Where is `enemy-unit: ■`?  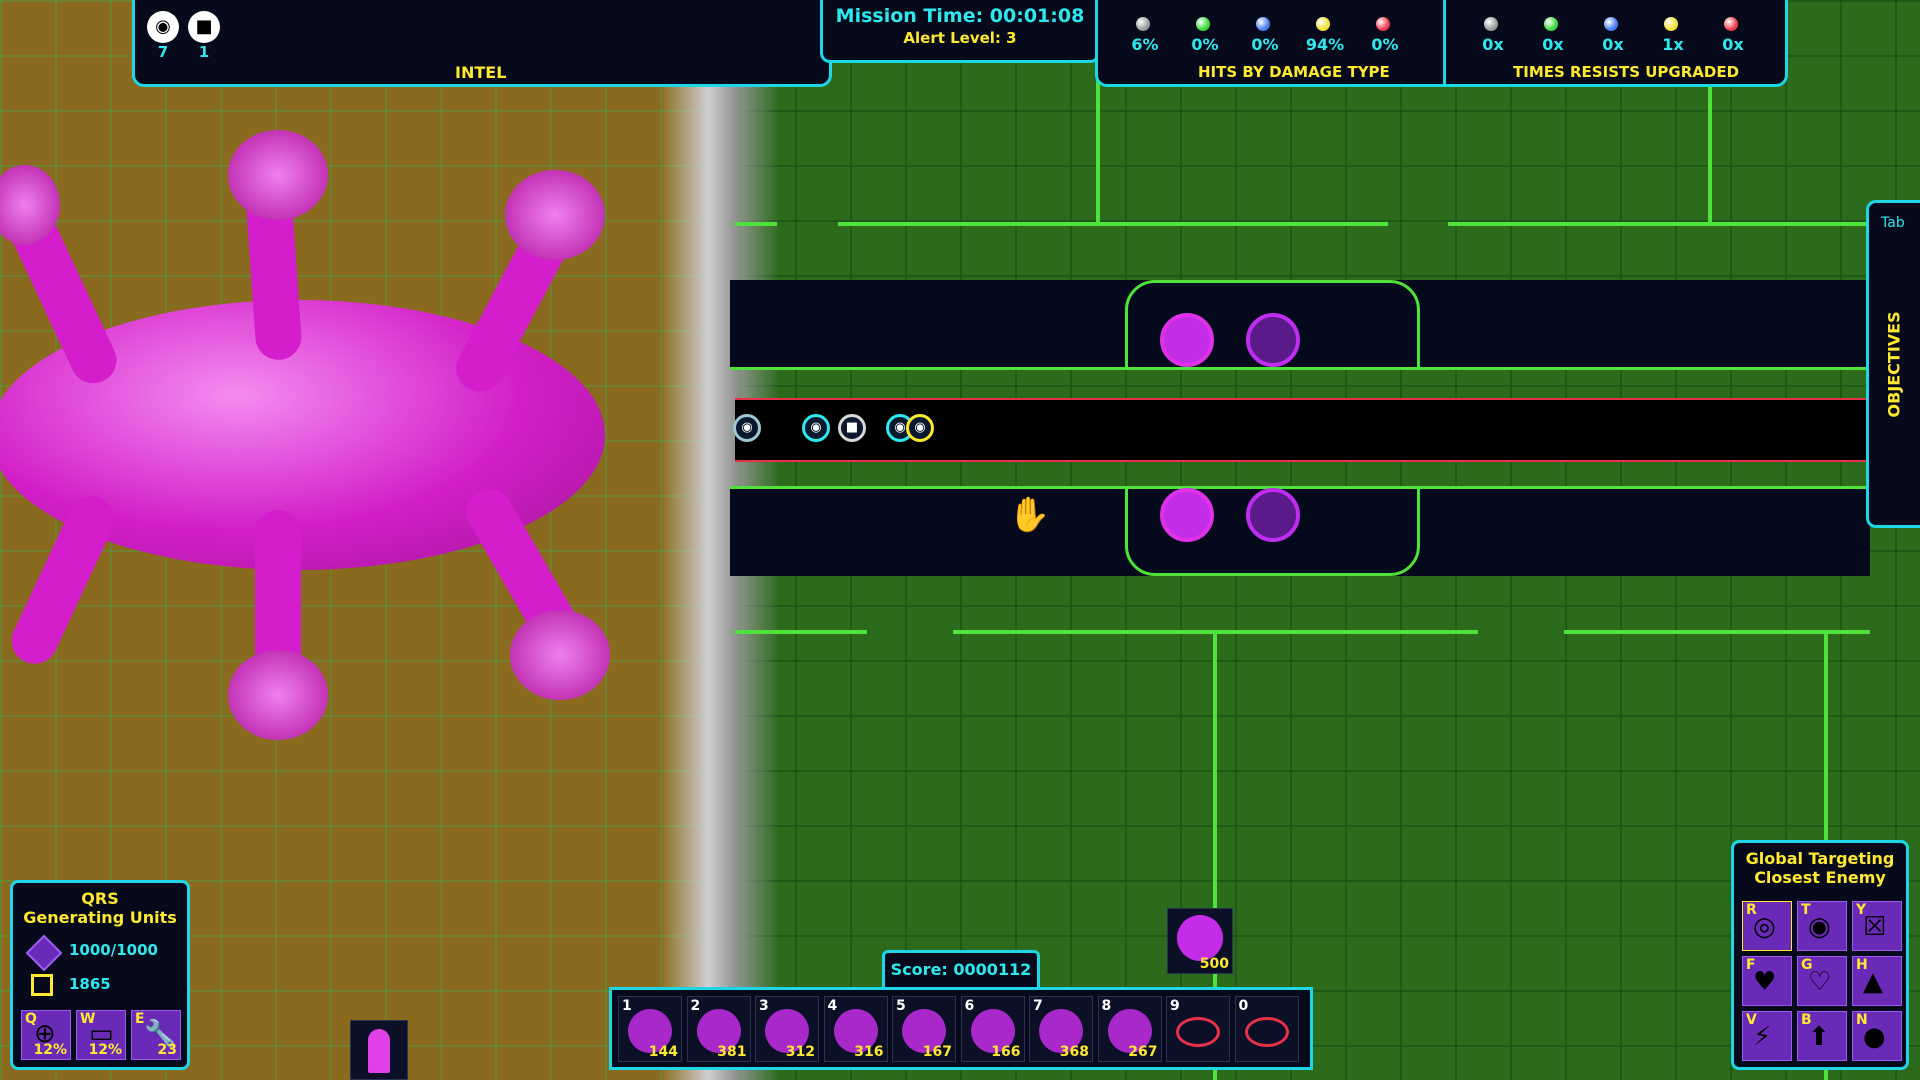
enemy-unit: ■ is located at coordinates (852, 428).